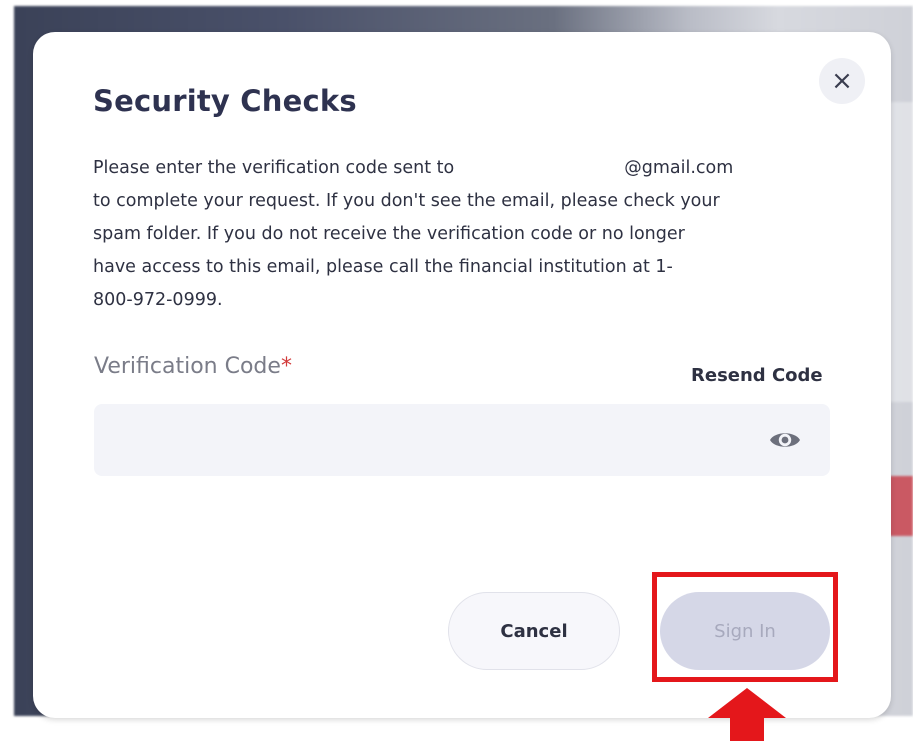  I want to click on verification-code-field, so click(462, 440).